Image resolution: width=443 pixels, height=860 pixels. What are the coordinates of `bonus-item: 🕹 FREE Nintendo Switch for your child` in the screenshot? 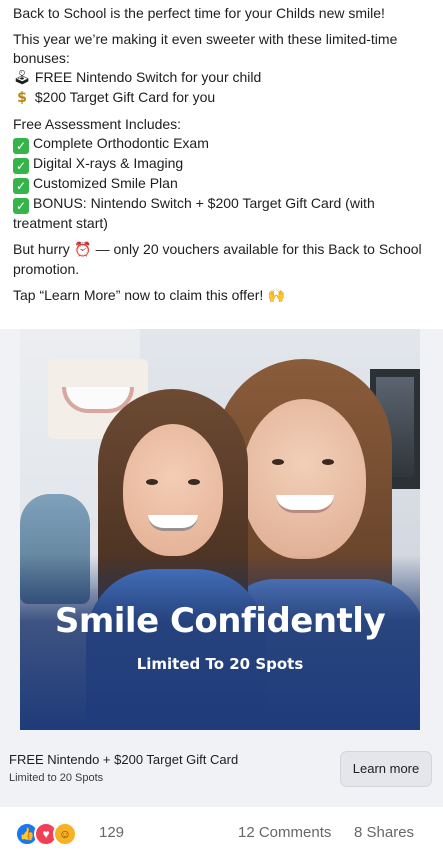 It's located at (223, 78).